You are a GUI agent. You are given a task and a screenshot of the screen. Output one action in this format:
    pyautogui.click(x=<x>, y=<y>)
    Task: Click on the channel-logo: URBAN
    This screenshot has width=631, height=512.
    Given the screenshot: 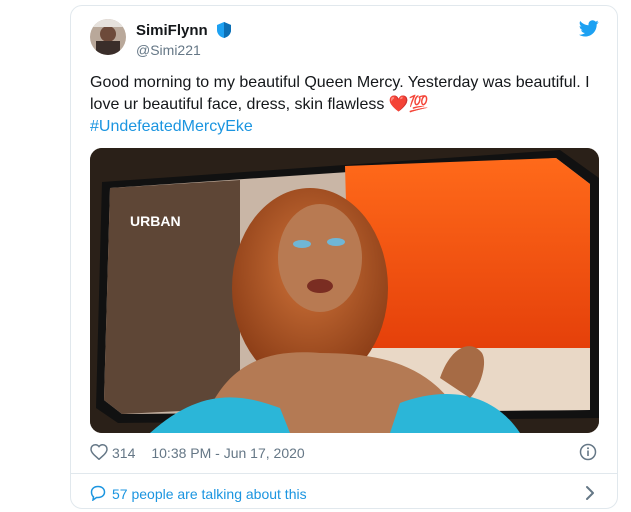 What is the action you would take?
    pyautogui.click(x=155, y=221)
    